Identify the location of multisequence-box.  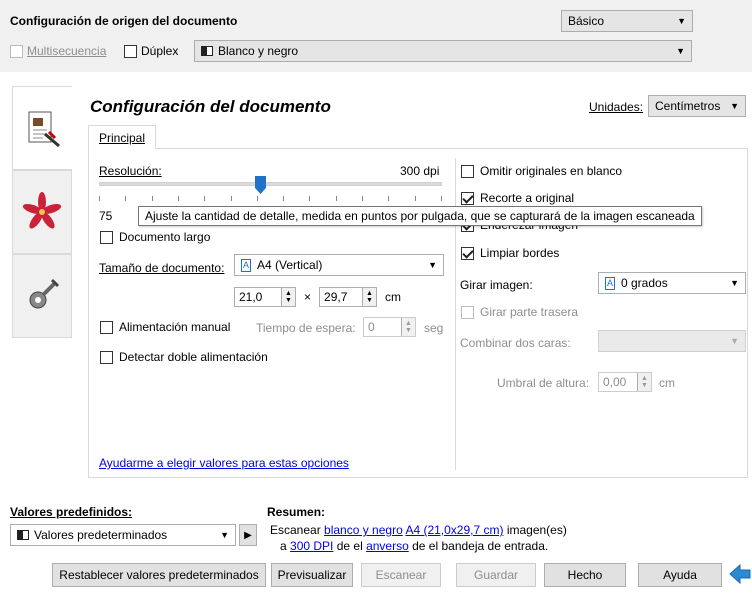
(16, 51).